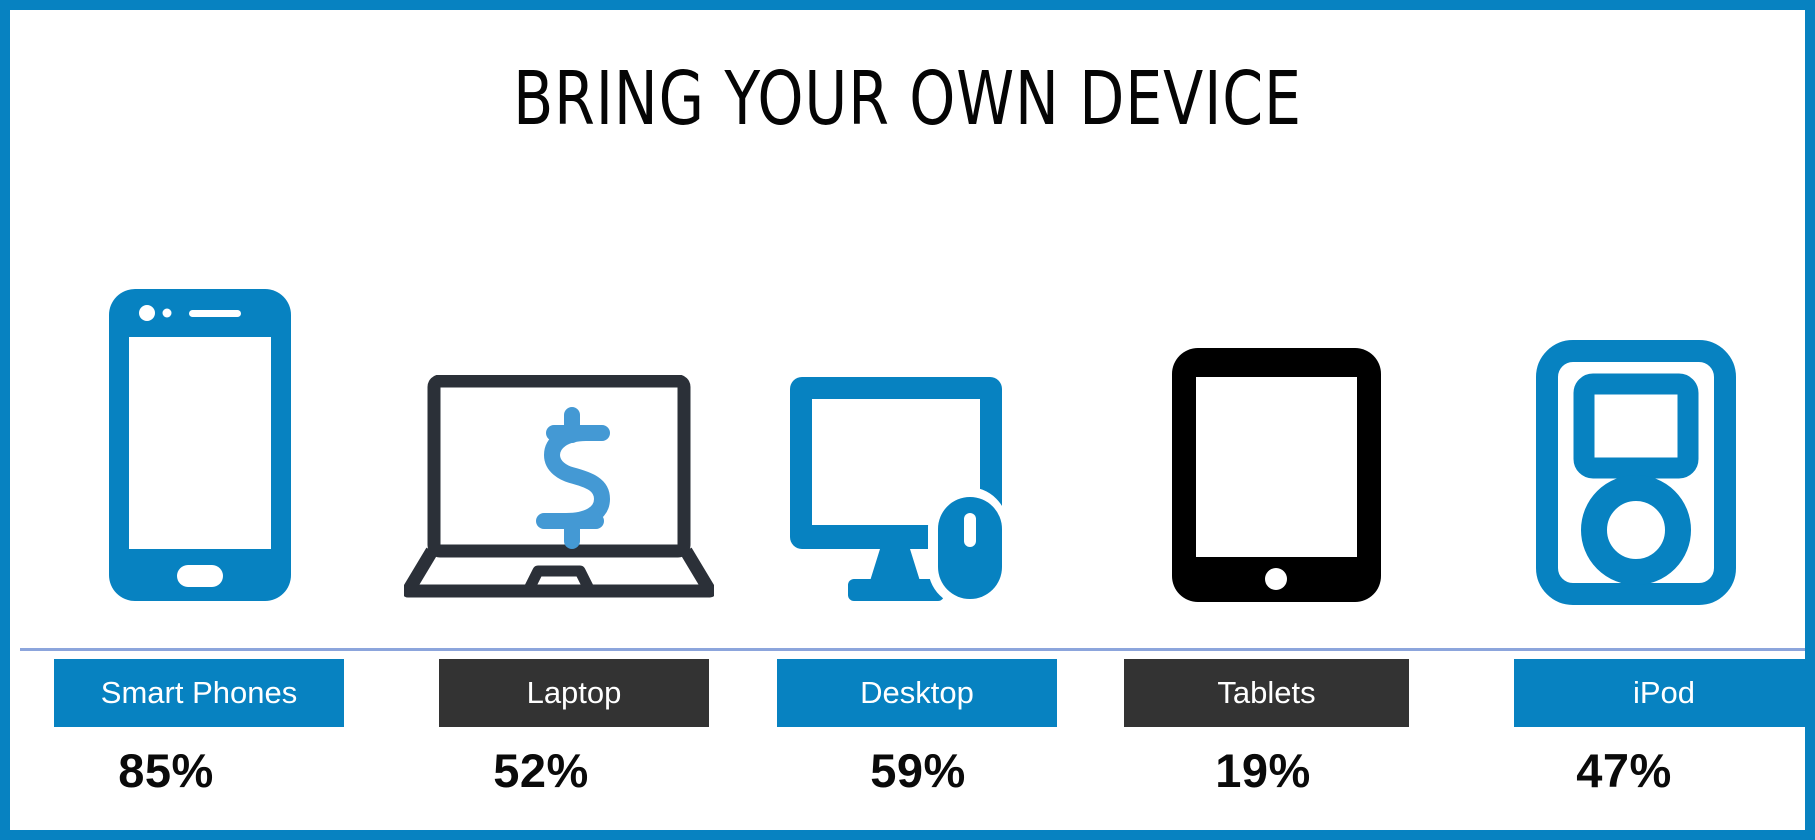  What do you see at coordinates (199, 740) in the screenshot?
I see `device-column-smart-phones: Smart Phones 85%` at bounding box center [199, 740].